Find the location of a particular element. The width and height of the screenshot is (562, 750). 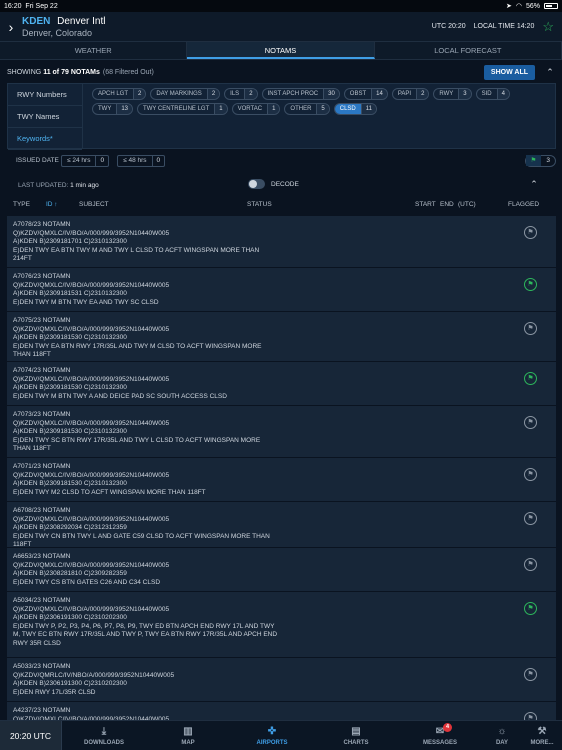

column-status: STATUS is located at coordinates (259, 204).